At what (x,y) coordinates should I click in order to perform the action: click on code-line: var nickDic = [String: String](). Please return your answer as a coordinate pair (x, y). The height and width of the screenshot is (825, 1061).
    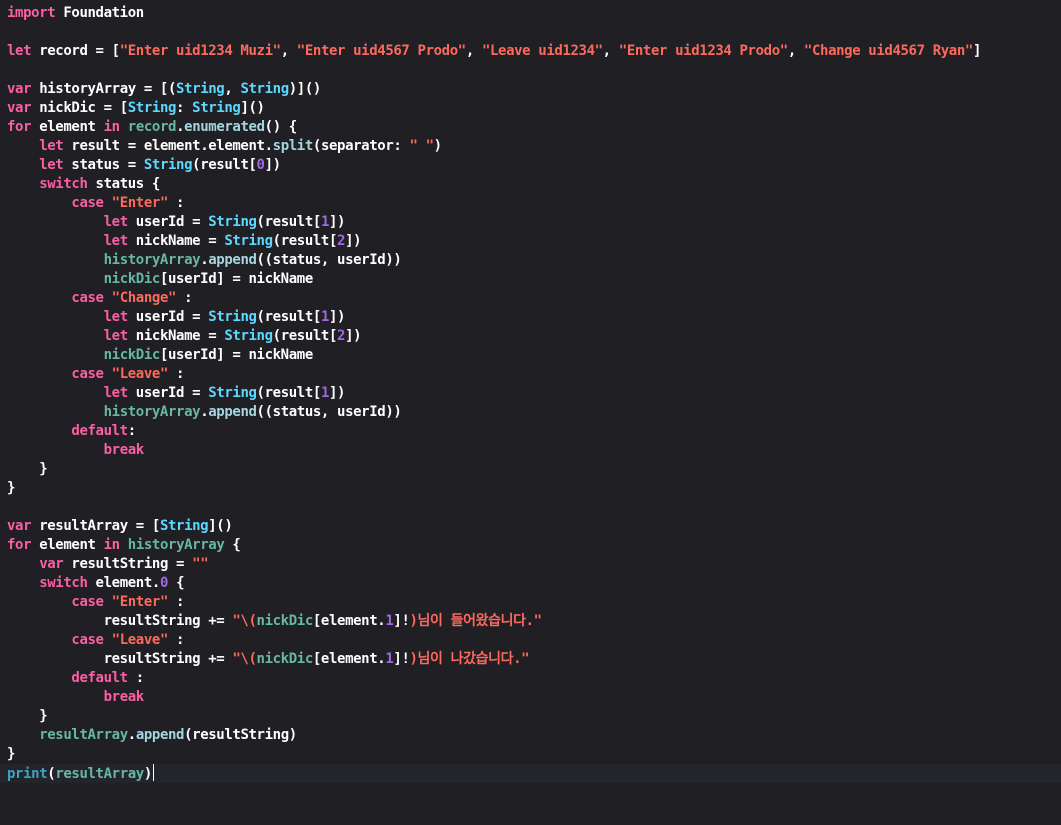
    Looking at the image, I should click on (530, 108).